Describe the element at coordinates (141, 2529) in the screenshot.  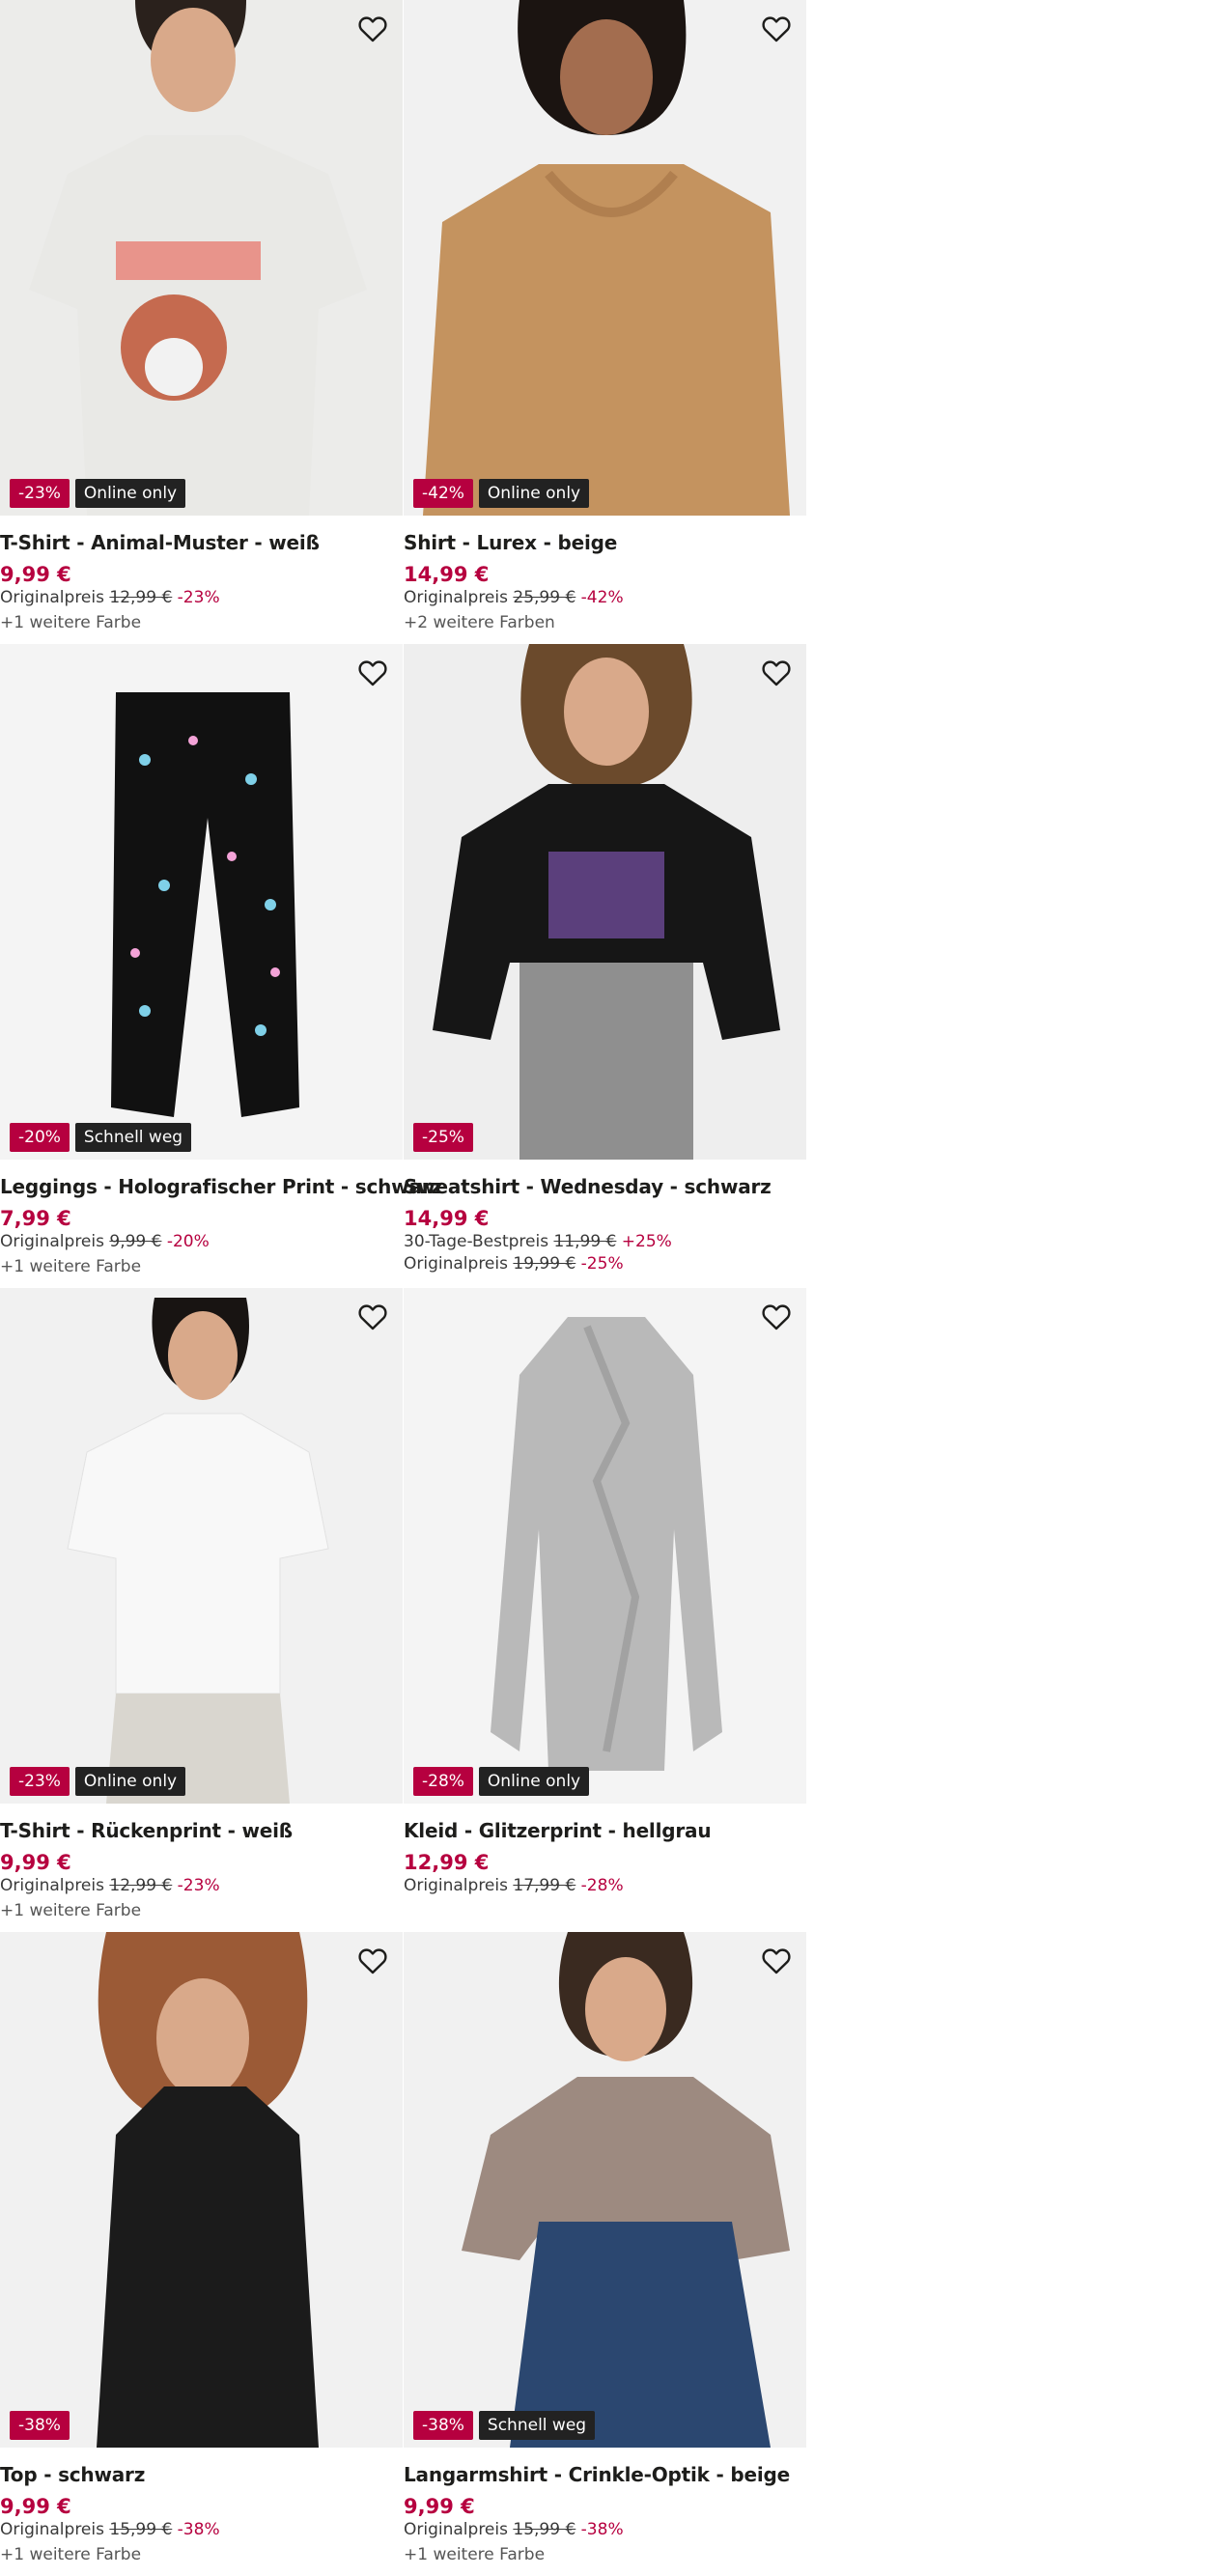
I see `old-price: 15,99 €` at that location.